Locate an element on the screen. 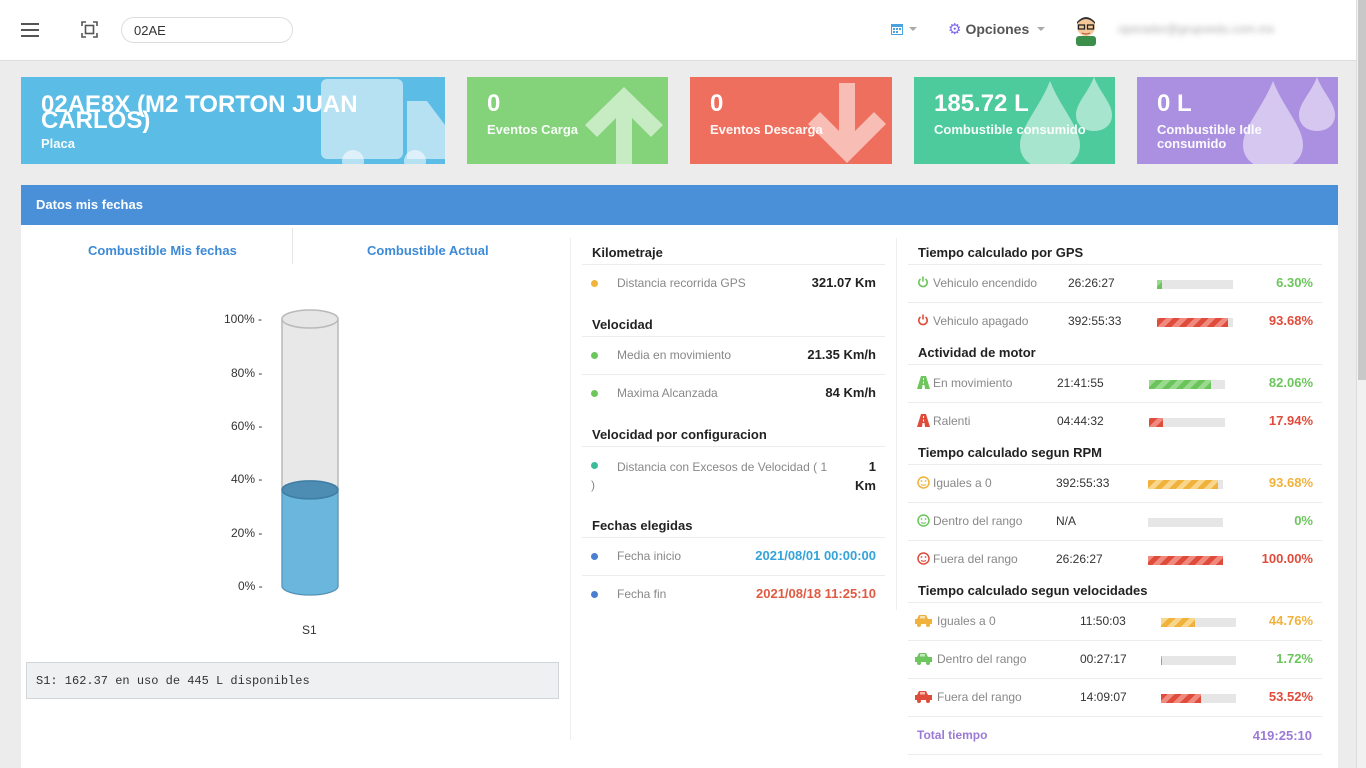 Image resolution: width=1366 pixels, height=768 pixels. list-item: Vehiculo encendido 26:26:27 6.30% is located at coordinates (1115, 283).